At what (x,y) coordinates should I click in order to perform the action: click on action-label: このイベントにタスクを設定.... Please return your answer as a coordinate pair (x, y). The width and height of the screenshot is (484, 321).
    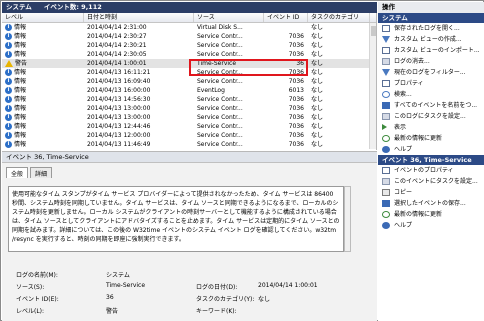
    Looking at the image, I should click on (436, 181).